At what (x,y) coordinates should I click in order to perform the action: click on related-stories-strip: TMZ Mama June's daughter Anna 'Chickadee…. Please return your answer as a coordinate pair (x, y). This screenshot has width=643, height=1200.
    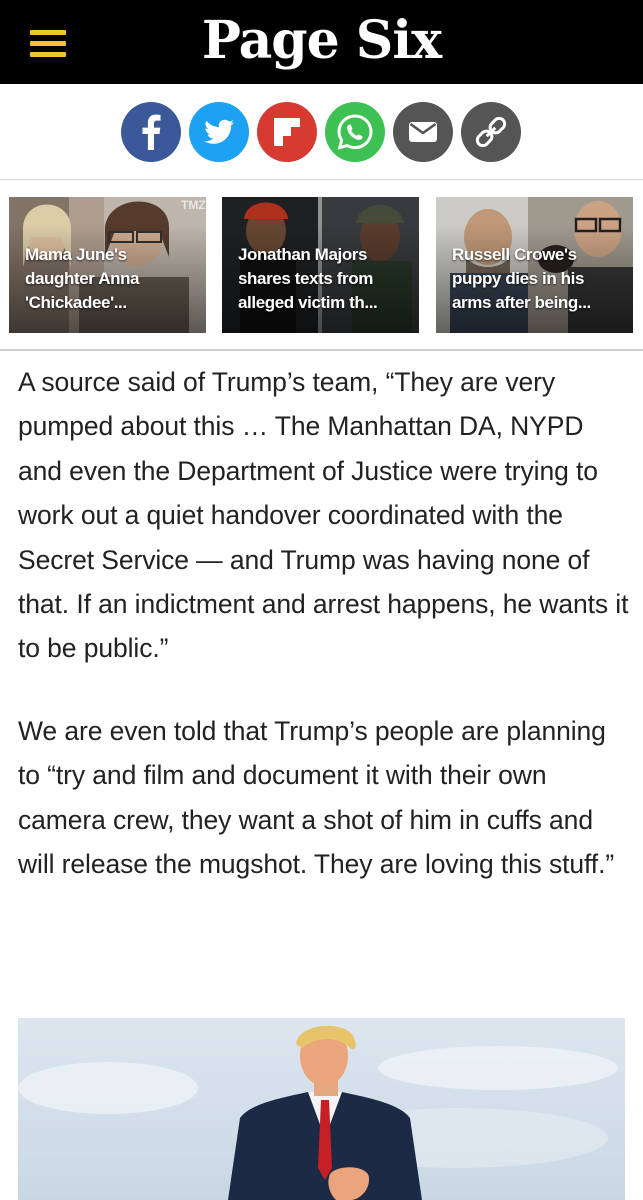
    Looking at the image, I should click on (321, 266).